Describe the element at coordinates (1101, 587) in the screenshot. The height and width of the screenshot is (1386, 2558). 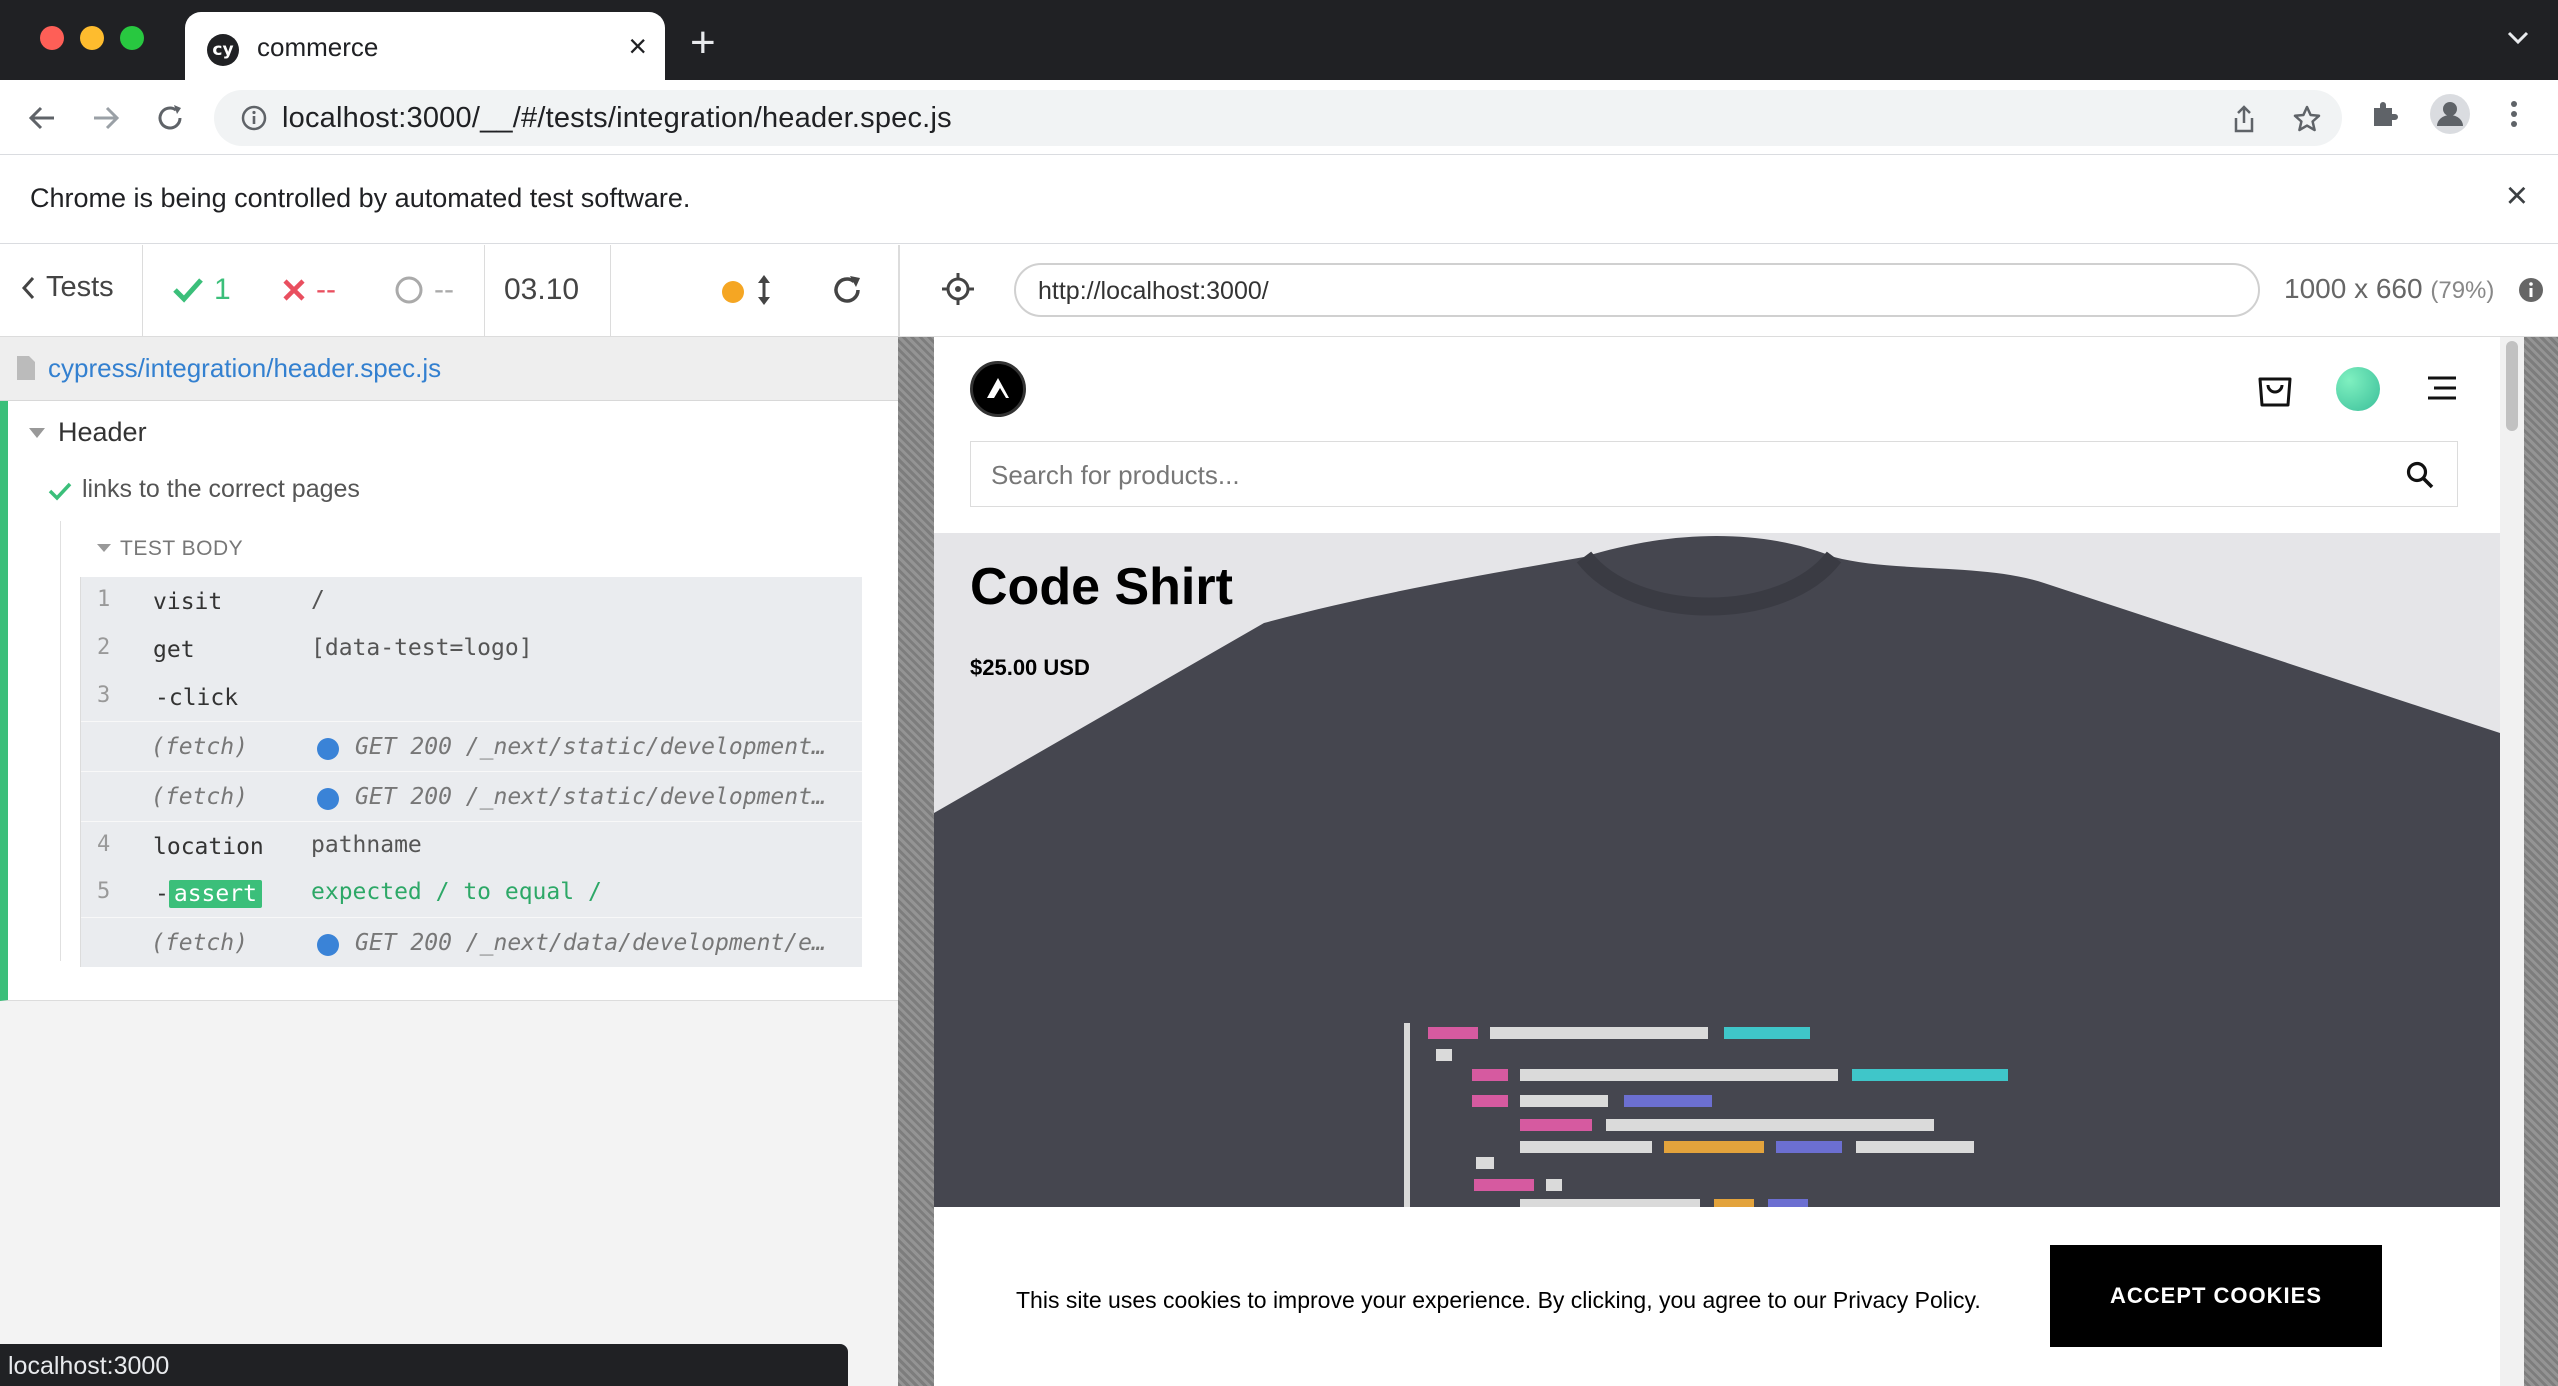
I see `product-title: Code Shirt` at that location.